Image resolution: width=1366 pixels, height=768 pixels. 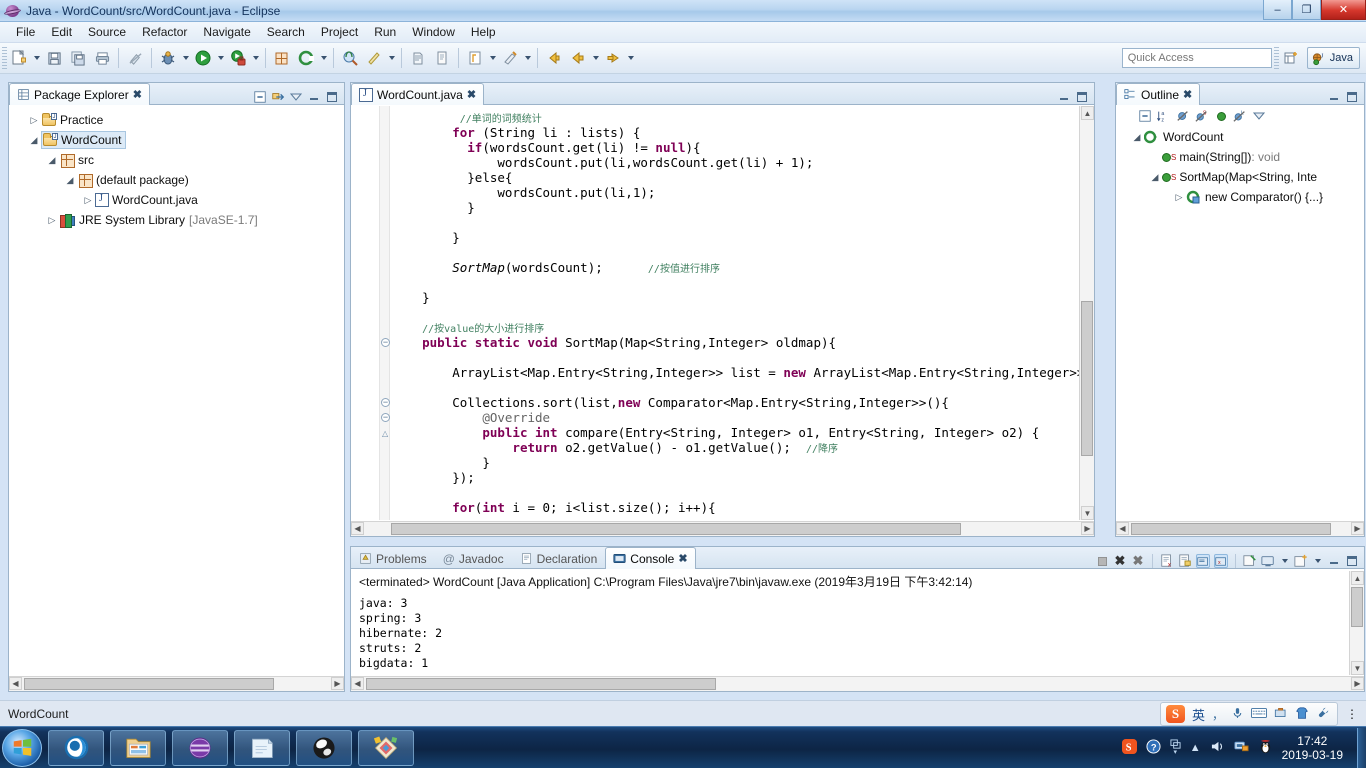 What do you see at coordinates (433, 32) in the screenshot?
I see `menu-window: Window` at bounding box center [433, 32].